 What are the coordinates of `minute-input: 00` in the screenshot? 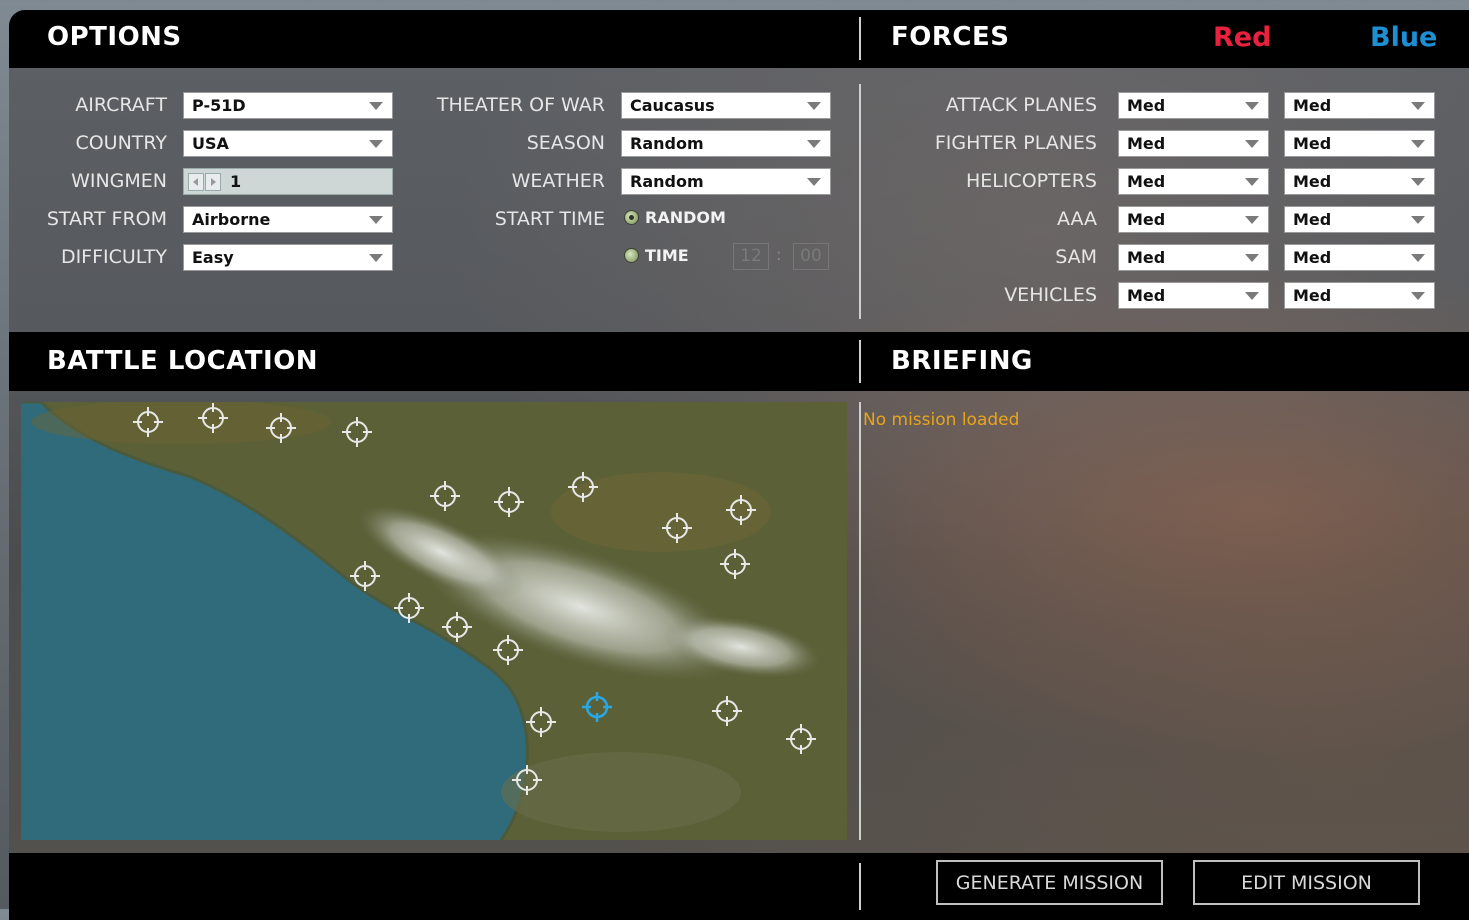 It's located at (811, 256).